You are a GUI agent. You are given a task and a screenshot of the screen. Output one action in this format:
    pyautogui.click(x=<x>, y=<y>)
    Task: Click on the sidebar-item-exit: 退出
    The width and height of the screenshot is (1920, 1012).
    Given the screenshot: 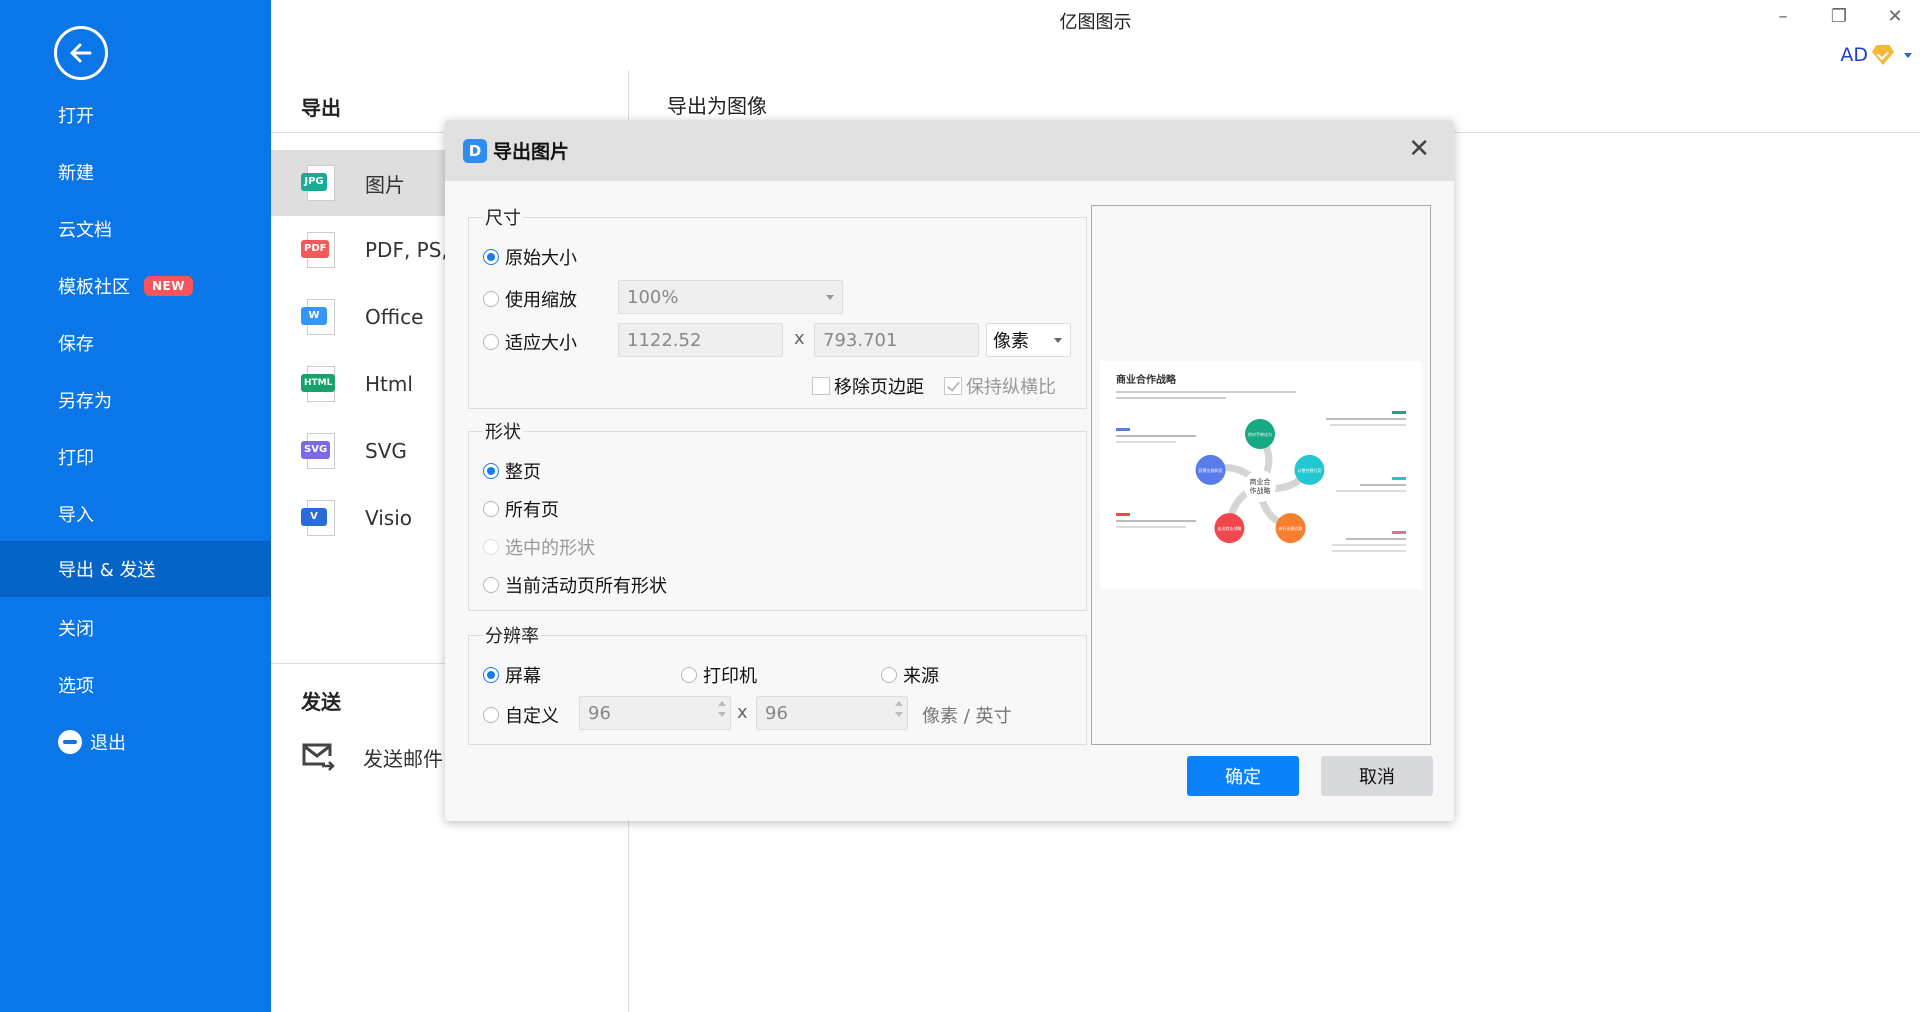 What is the action you would take?
    pyautogui.click(x=135, y=742)
    